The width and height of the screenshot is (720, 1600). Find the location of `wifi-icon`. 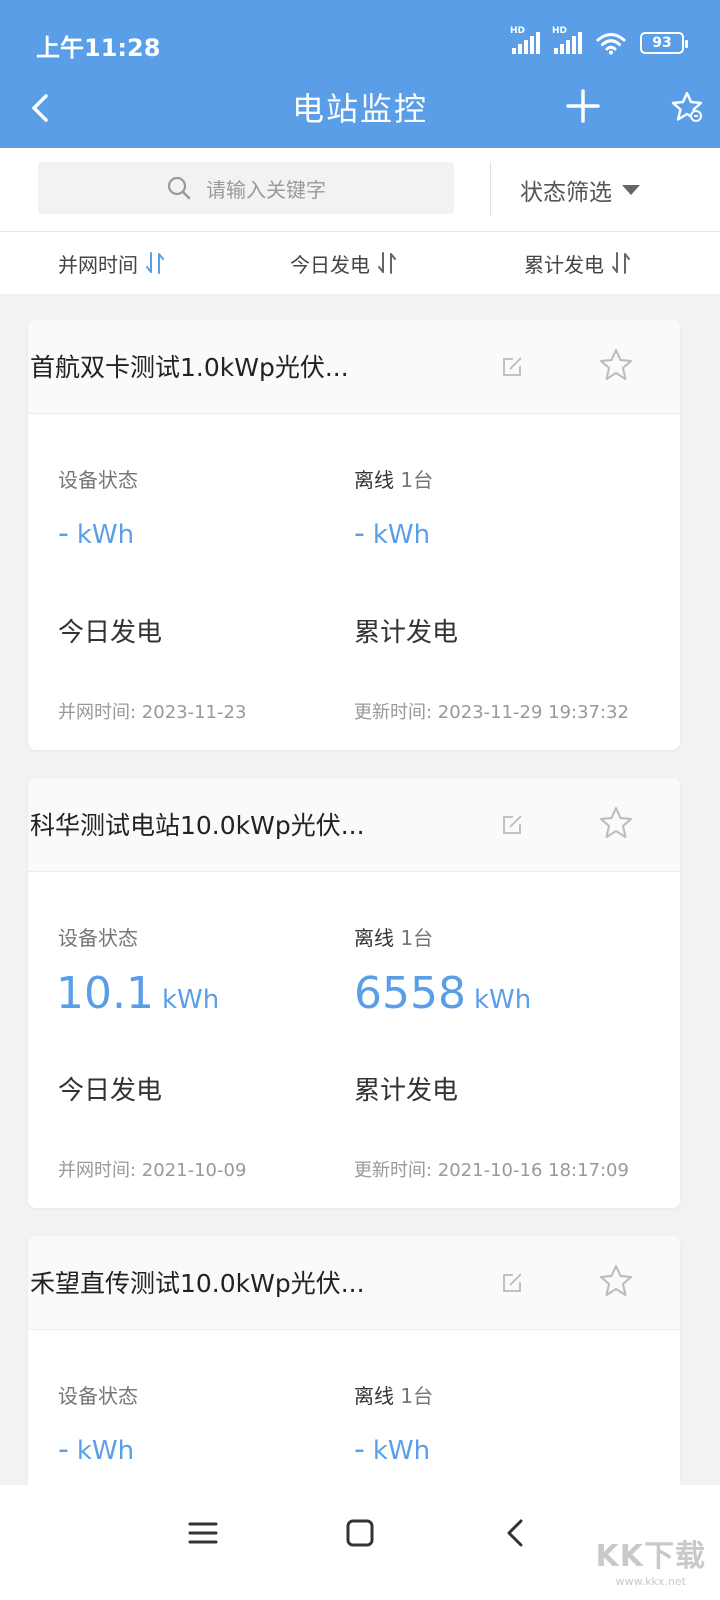

wifi-icon is located at coordinates (611, 44).